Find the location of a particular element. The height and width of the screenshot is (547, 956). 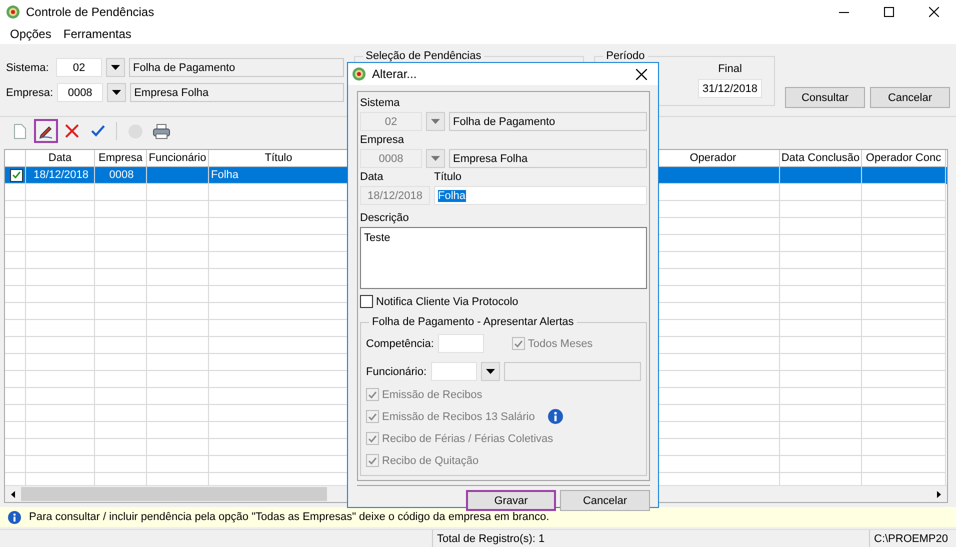

table-cell: Folha is located at coordinates (225, 175).